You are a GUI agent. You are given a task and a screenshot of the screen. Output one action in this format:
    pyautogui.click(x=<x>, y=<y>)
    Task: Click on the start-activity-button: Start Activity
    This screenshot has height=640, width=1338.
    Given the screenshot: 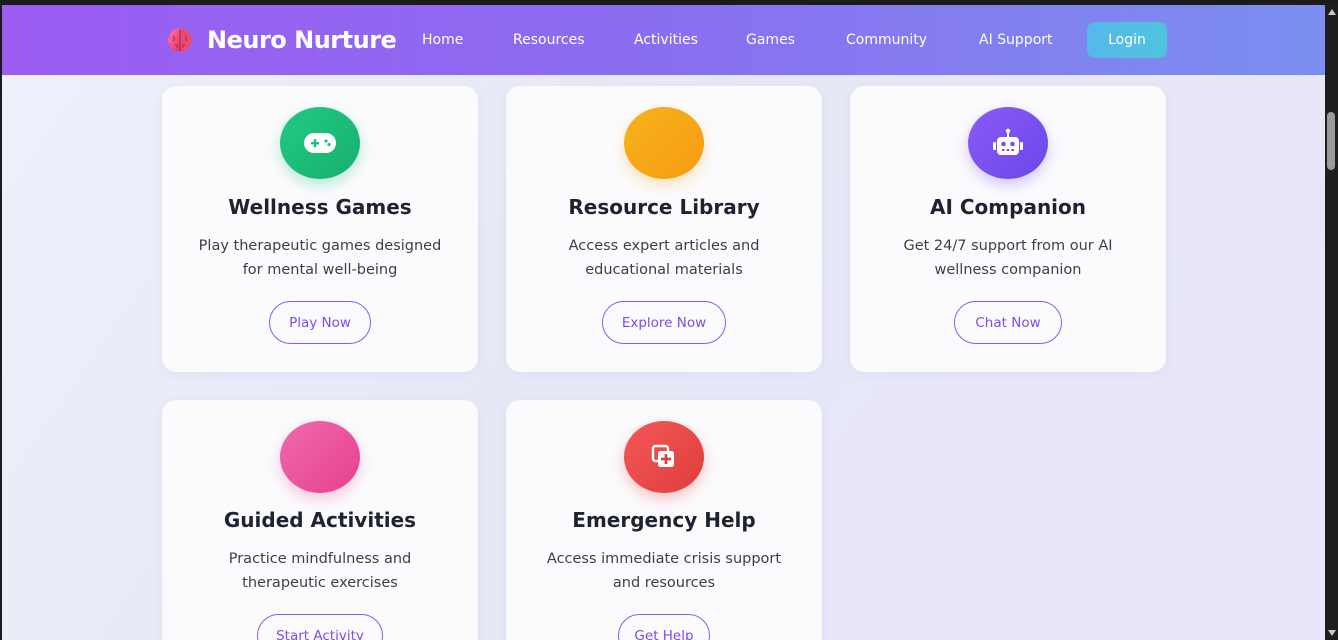 What is the action you would take?
    pyautogui.click(x=320, y=627)
    